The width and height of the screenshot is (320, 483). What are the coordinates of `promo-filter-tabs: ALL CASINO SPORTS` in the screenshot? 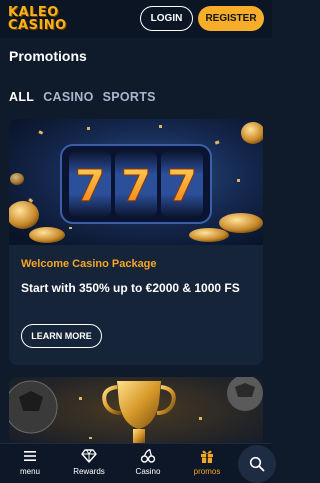 It's located at (82, 97).